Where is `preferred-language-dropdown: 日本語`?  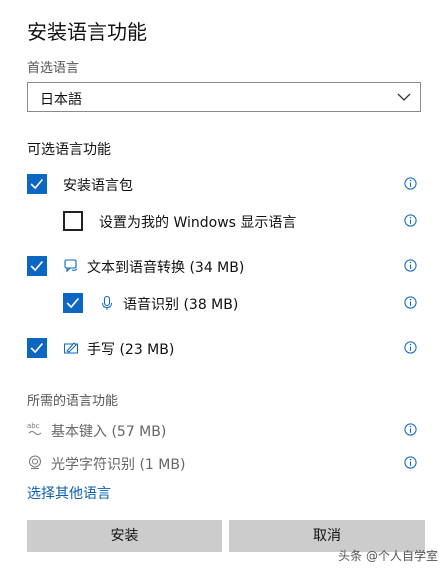 preferred-language-dropdown: 日本語 is located at coordinates (224, 97).